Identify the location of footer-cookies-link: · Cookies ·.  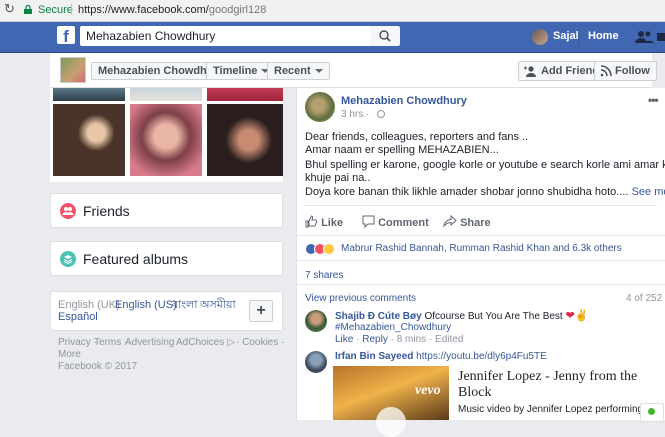
(260, 343).